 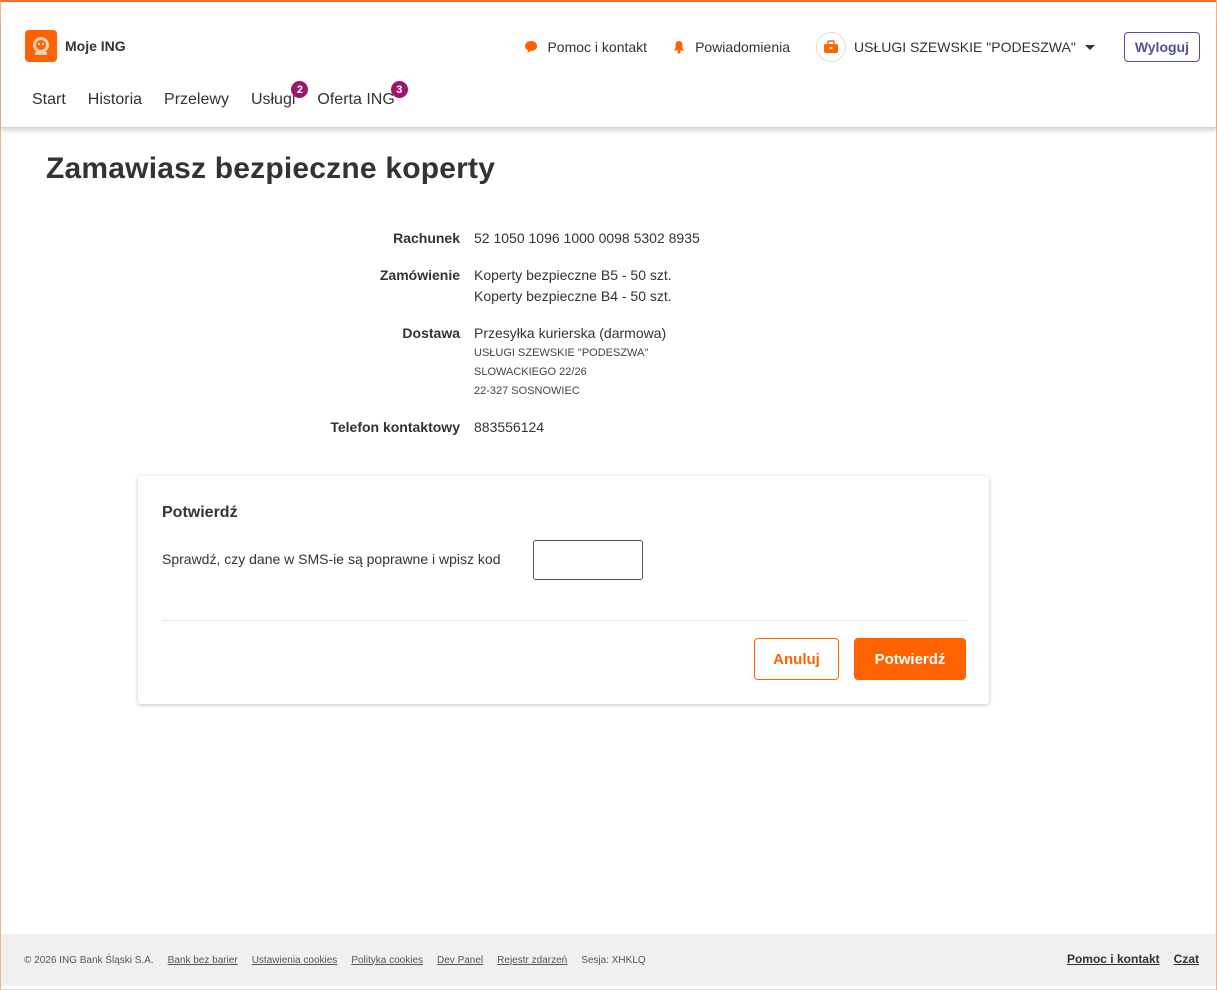 I want to click on chat-bubble-icon, so click(x=531, y=47).